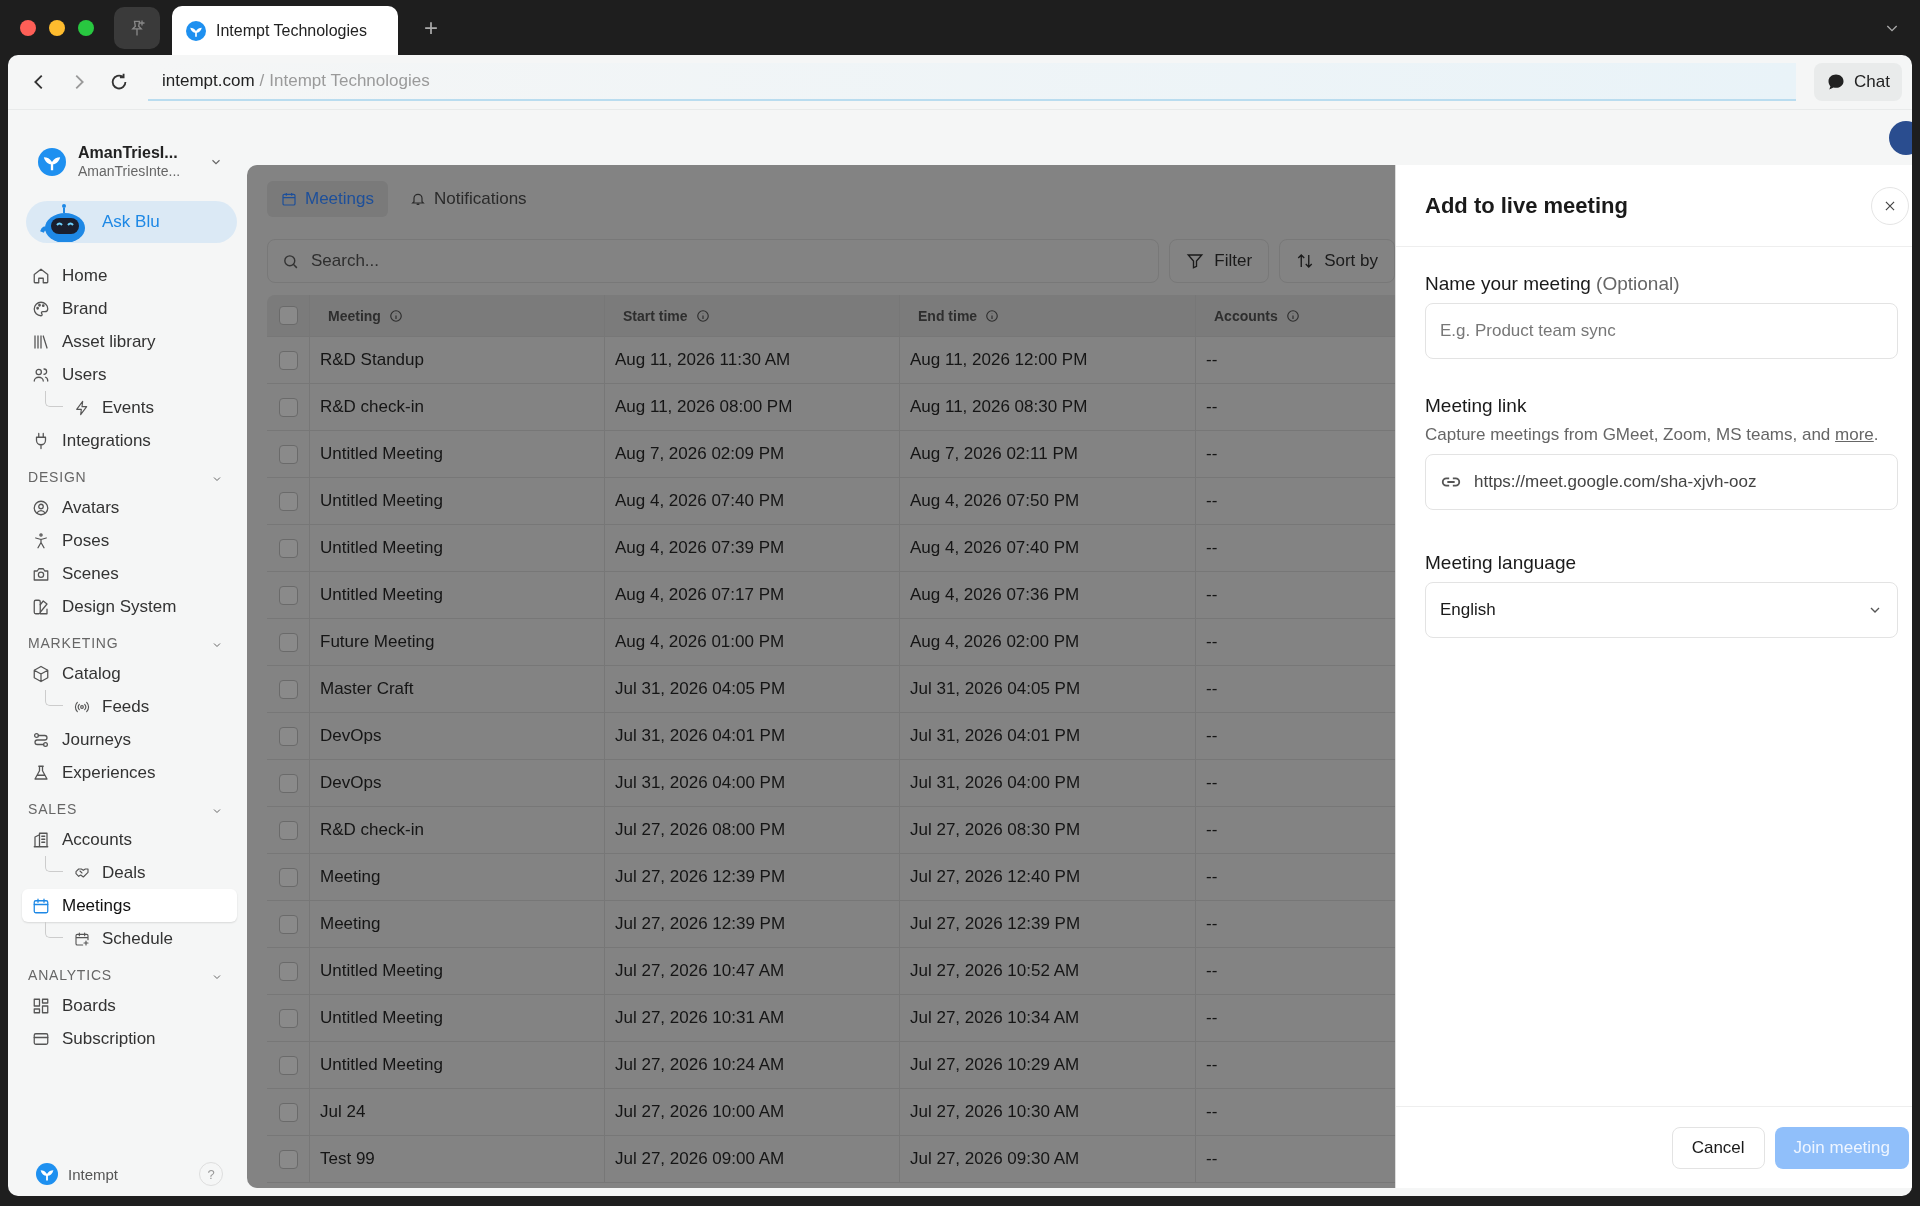  Describe the element at coordinates (129, 739) in the screenshot. I see `sidebar-item: Journeys` at that location.